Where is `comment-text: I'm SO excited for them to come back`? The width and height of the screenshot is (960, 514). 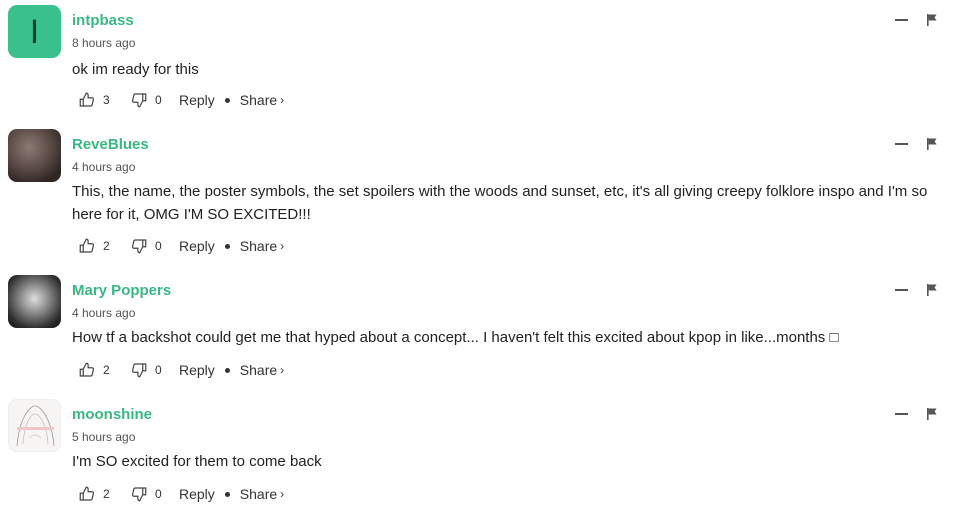
comment-text: I'm SO excited for them to come back is located at coordinates (197, 461).